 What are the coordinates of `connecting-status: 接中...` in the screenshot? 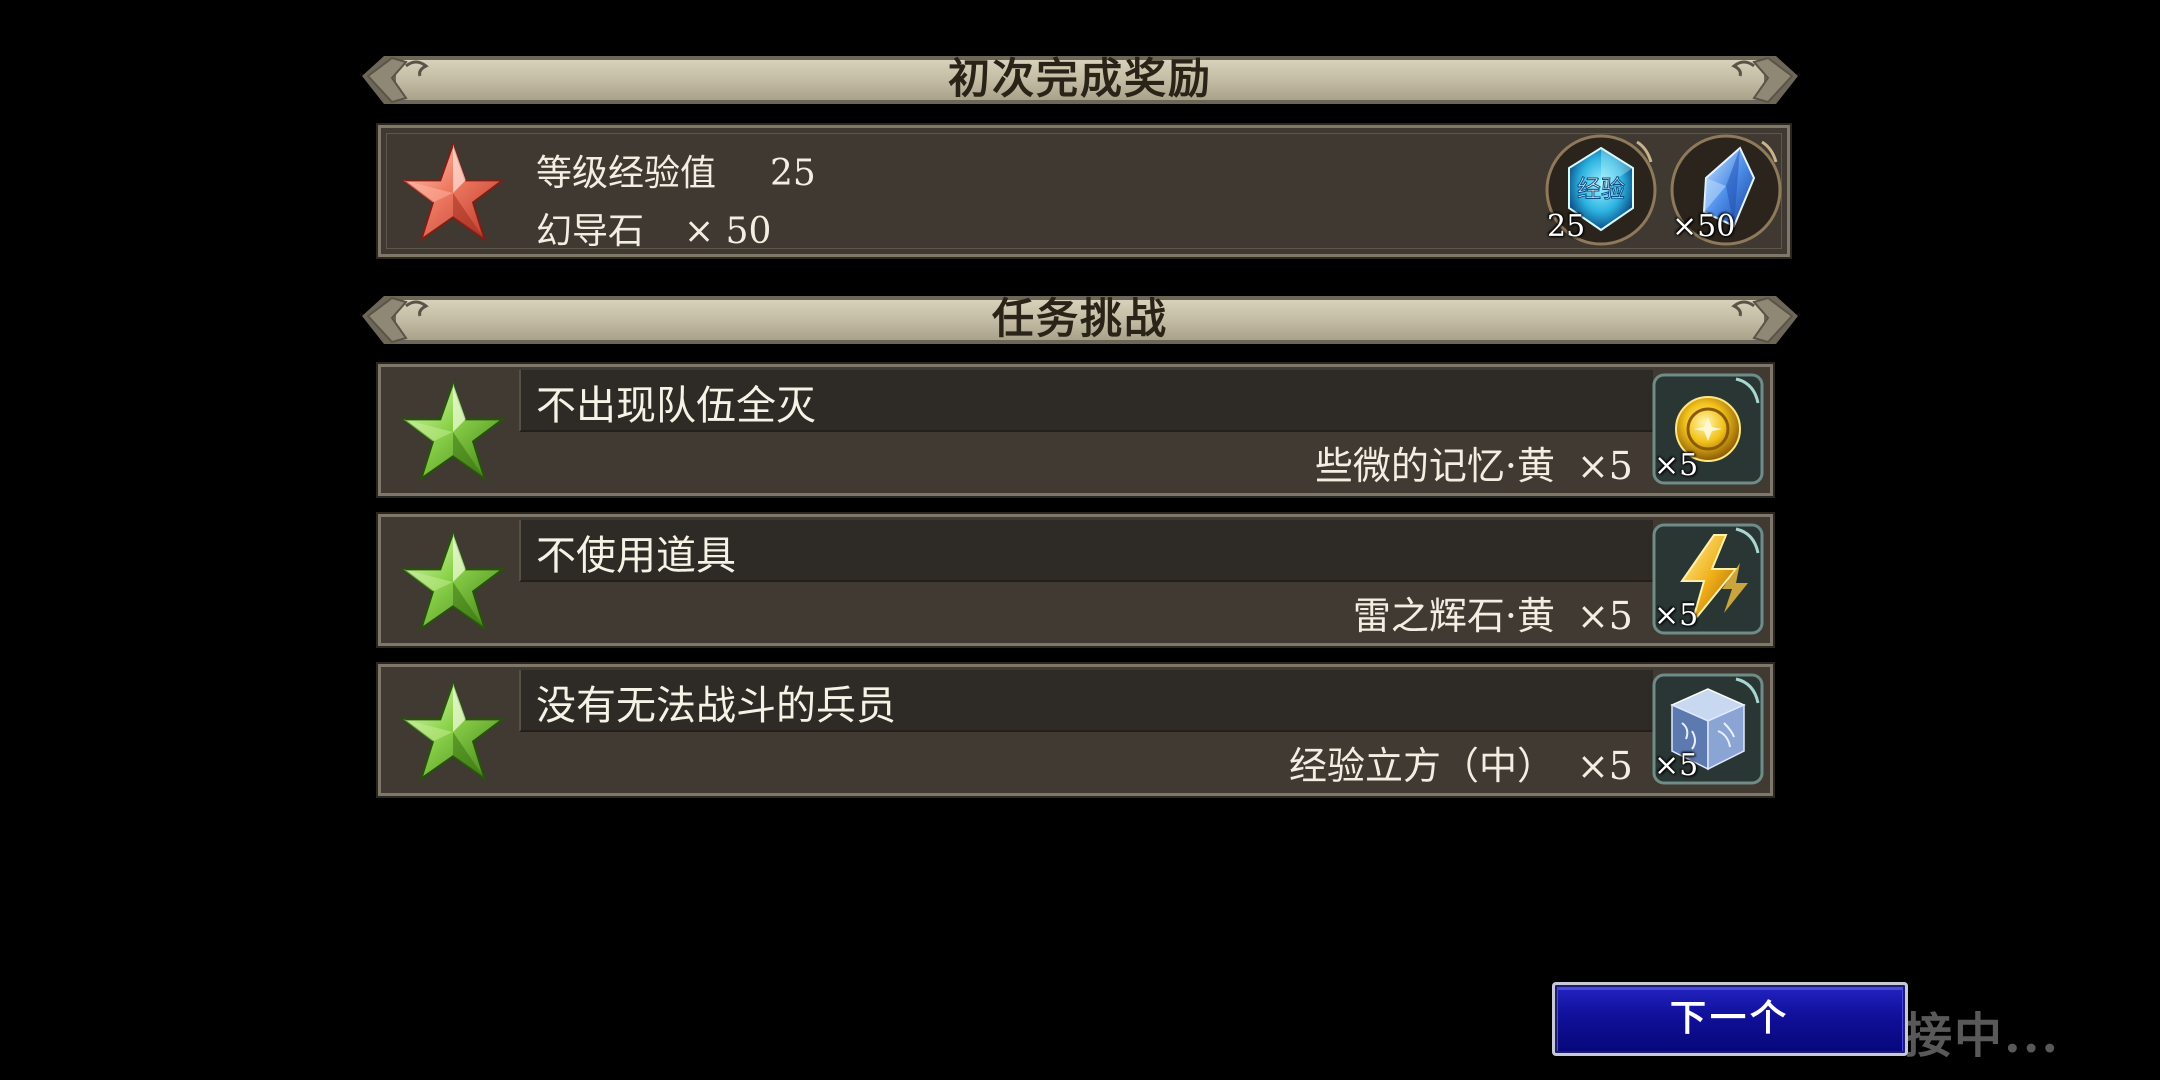 It's located at (1982, 1036).